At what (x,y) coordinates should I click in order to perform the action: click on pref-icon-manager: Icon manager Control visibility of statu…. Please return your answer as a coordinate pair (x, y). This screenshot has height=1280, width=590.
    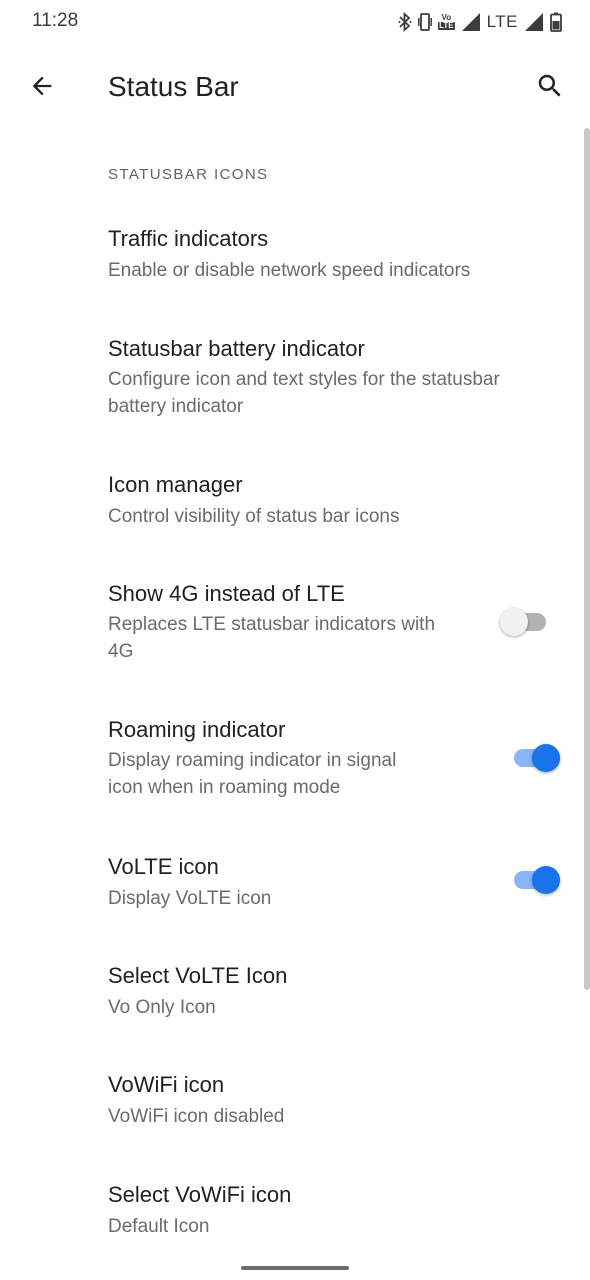
    Looking at the image, I should click on (290, 506).